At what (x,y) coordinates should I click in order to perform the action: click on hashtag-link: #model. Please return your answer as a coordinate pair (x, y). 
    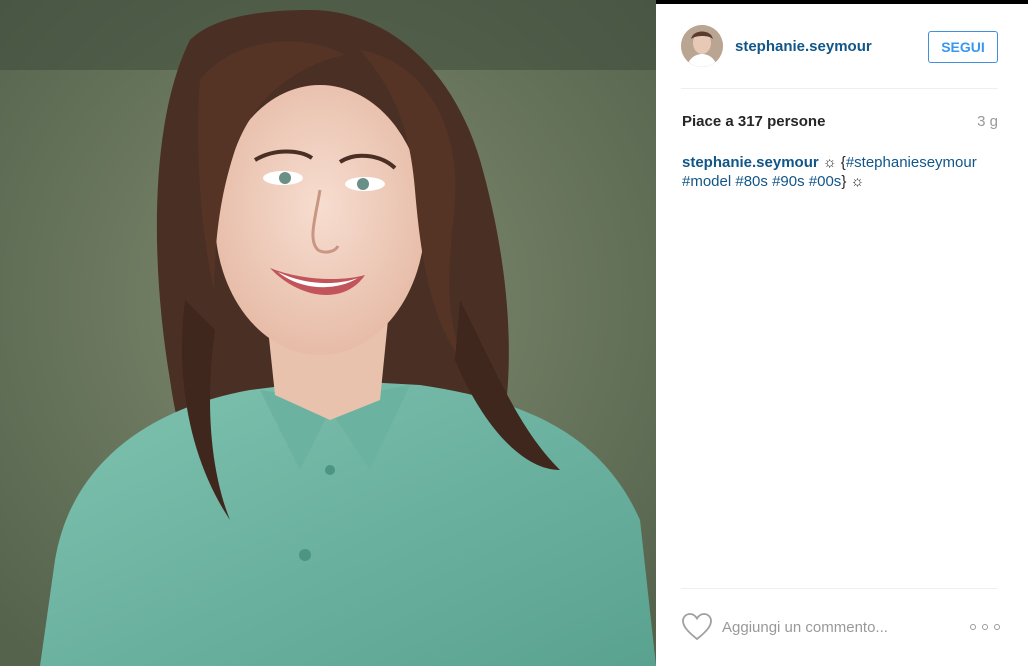
    Looking at the image, I should click on (706, 181).